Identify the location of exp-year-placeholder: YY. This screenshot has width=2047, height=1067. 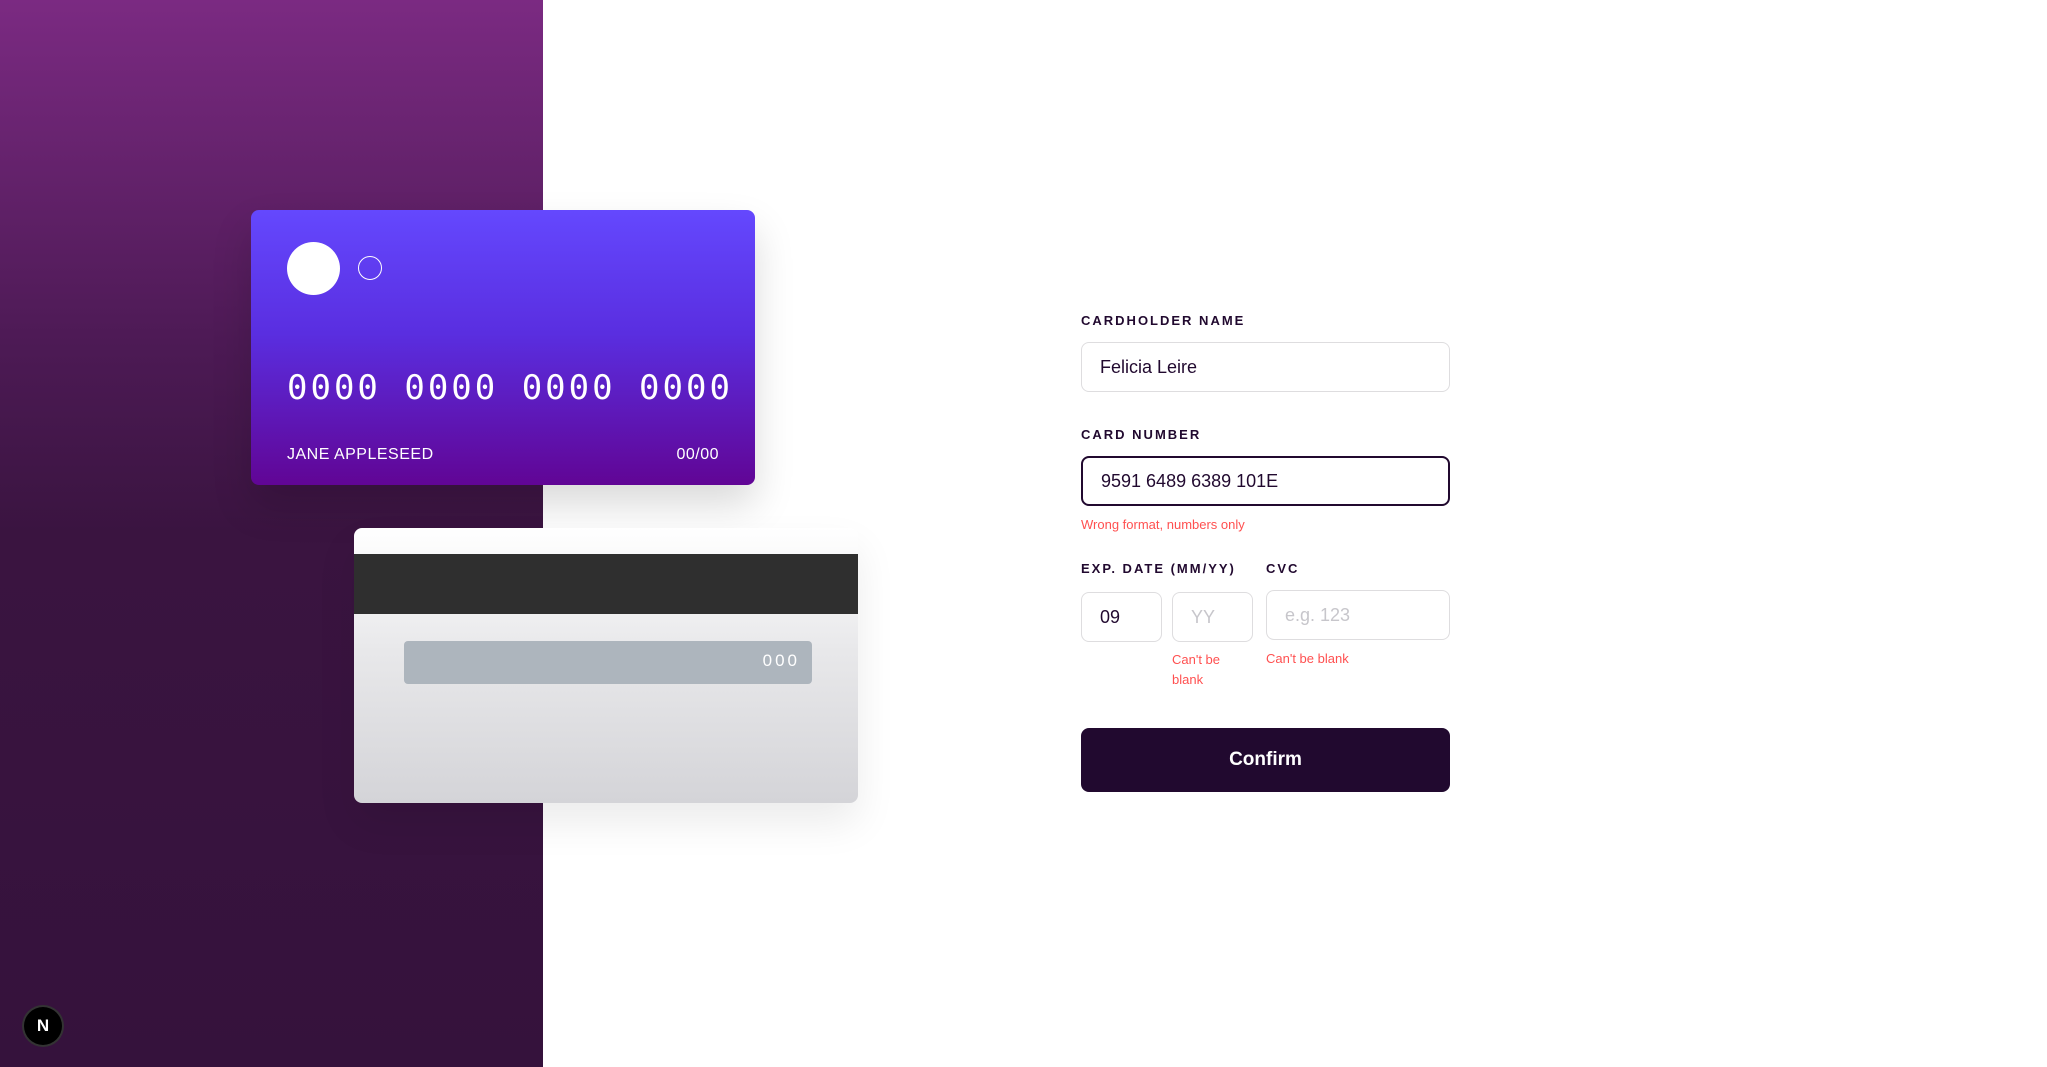
(1203, 616).